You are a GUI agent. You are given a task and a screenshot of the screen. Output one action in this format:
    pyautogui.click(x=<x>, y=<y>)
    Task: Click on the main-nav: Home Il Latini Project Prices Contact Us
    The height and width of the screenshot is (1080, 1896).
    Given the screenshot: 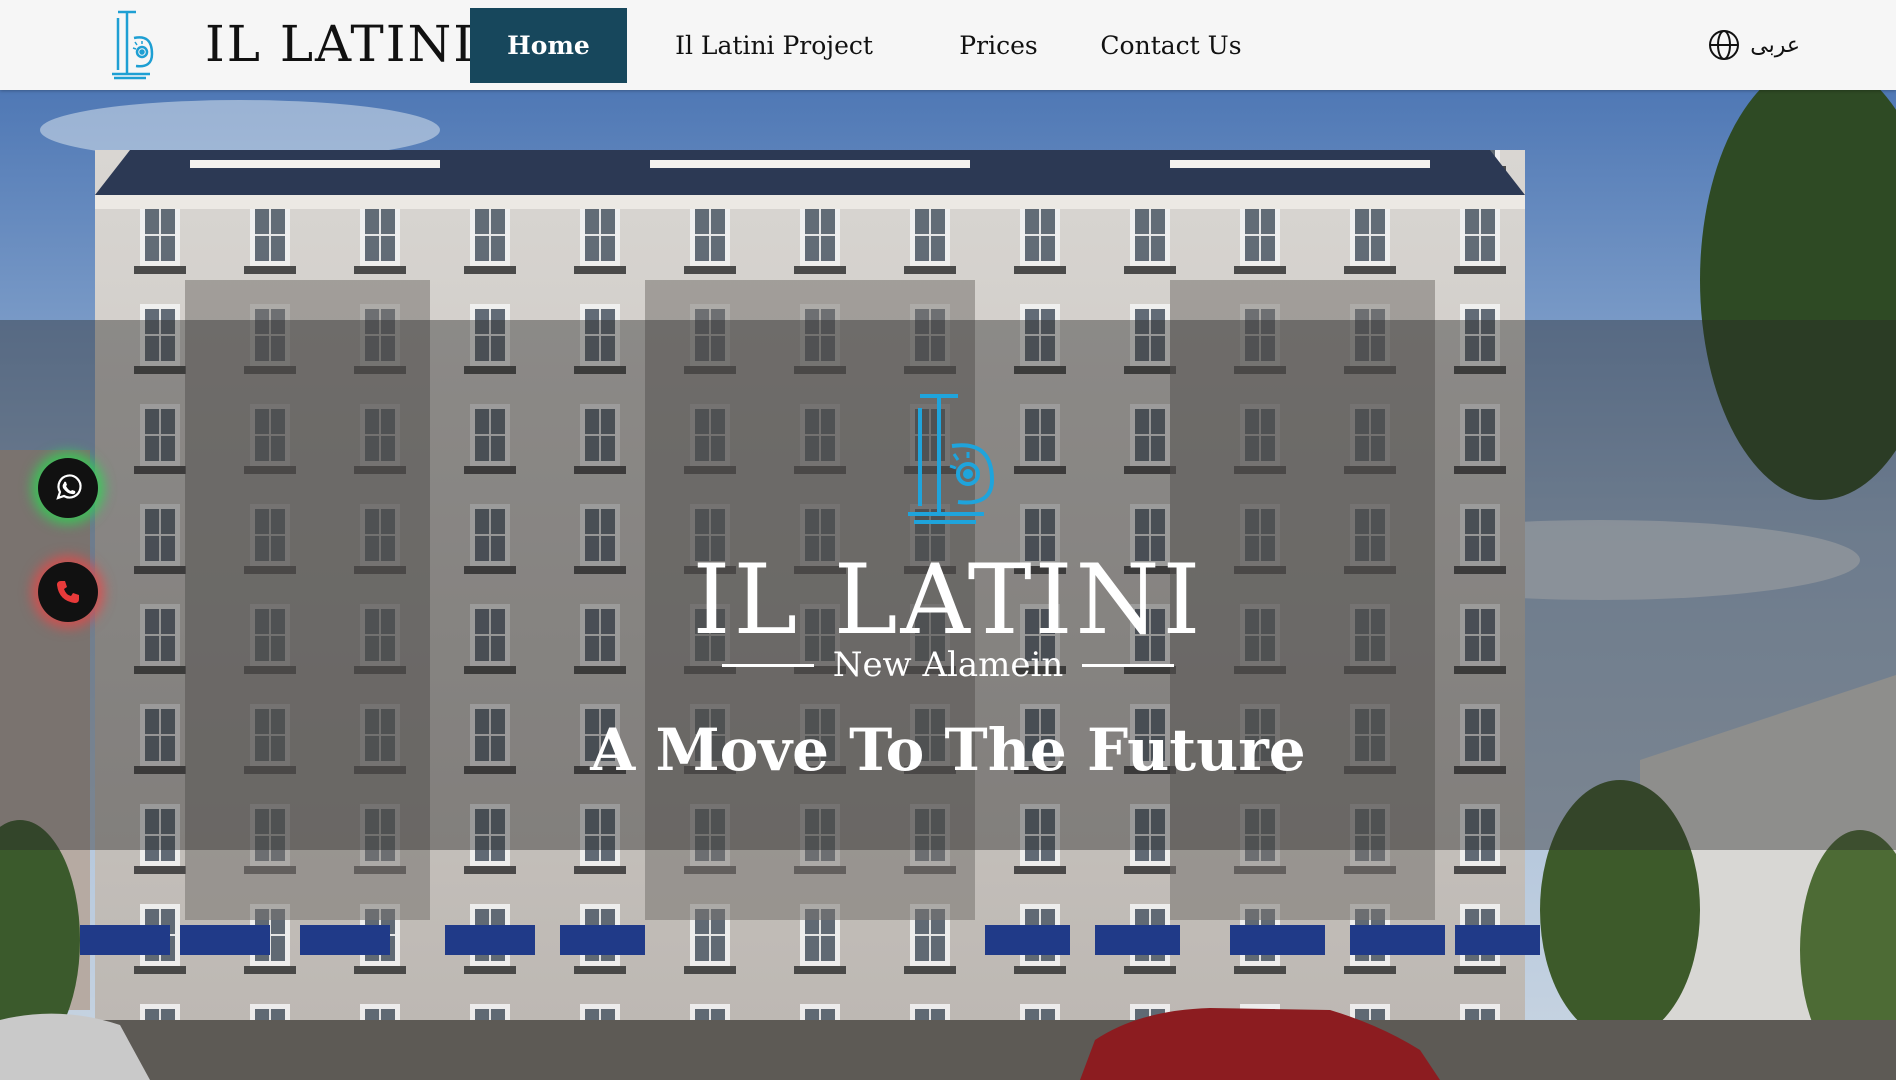 What is the action you would take?
    pyautogui.click(x=868, y=45)
    